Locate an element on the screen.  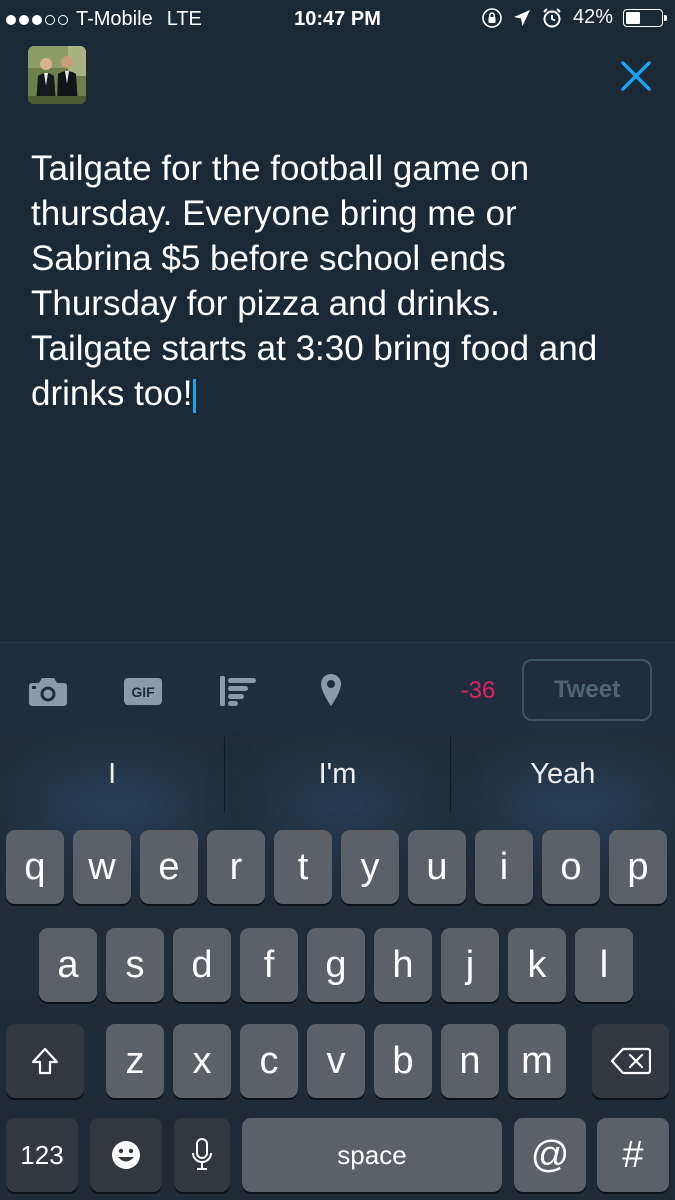
suggestion-item: I is located at coordinates (113, 774).